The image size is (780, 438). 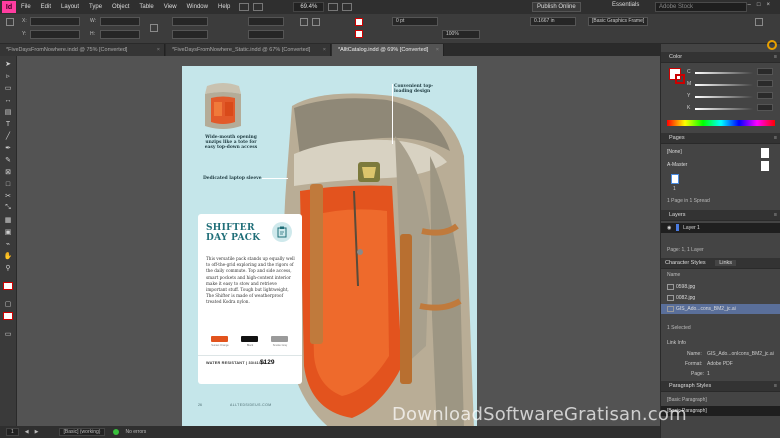 What do you see at coordinates (8, 232) in the screenshot?
I see `note-tool-icon: ▣` at bounding box center [8, 232].